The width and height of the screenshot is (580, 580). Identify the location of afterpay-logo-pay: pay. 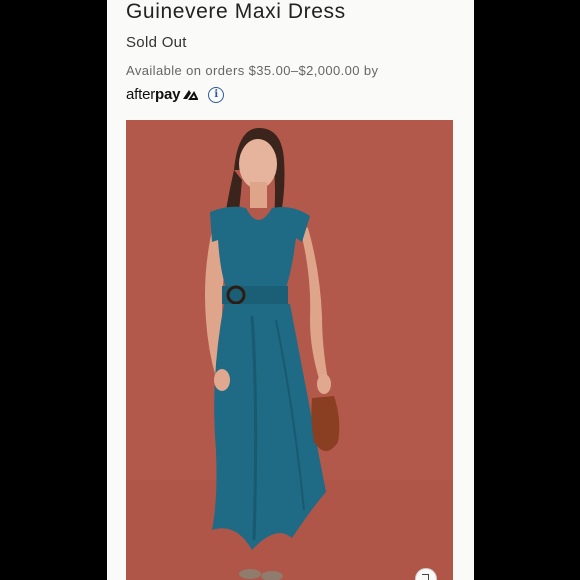
(168, 94).